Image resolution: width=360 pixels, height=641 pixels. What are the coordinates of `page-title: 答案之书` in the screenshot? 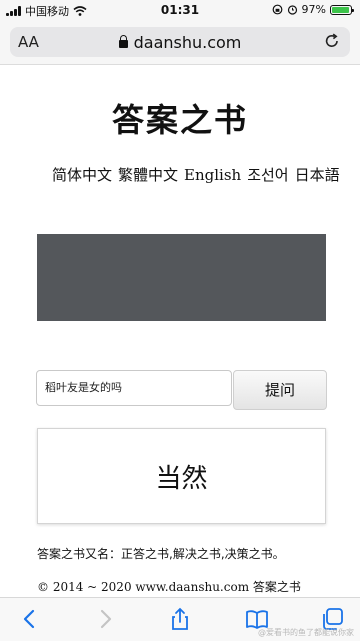 It's located at (179, 120).